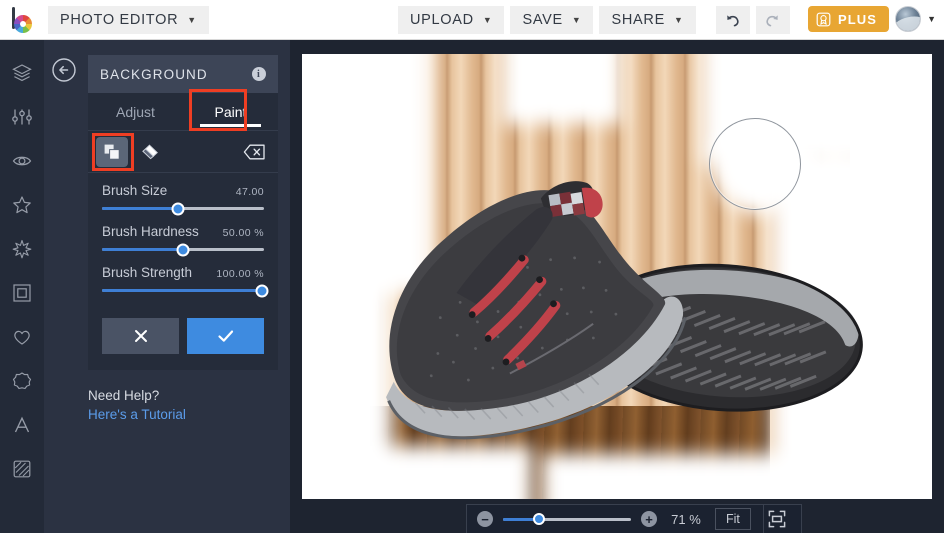 The width and height of the screenshot is (944, 533). I want to click on texture-icon, so click(22, 469).